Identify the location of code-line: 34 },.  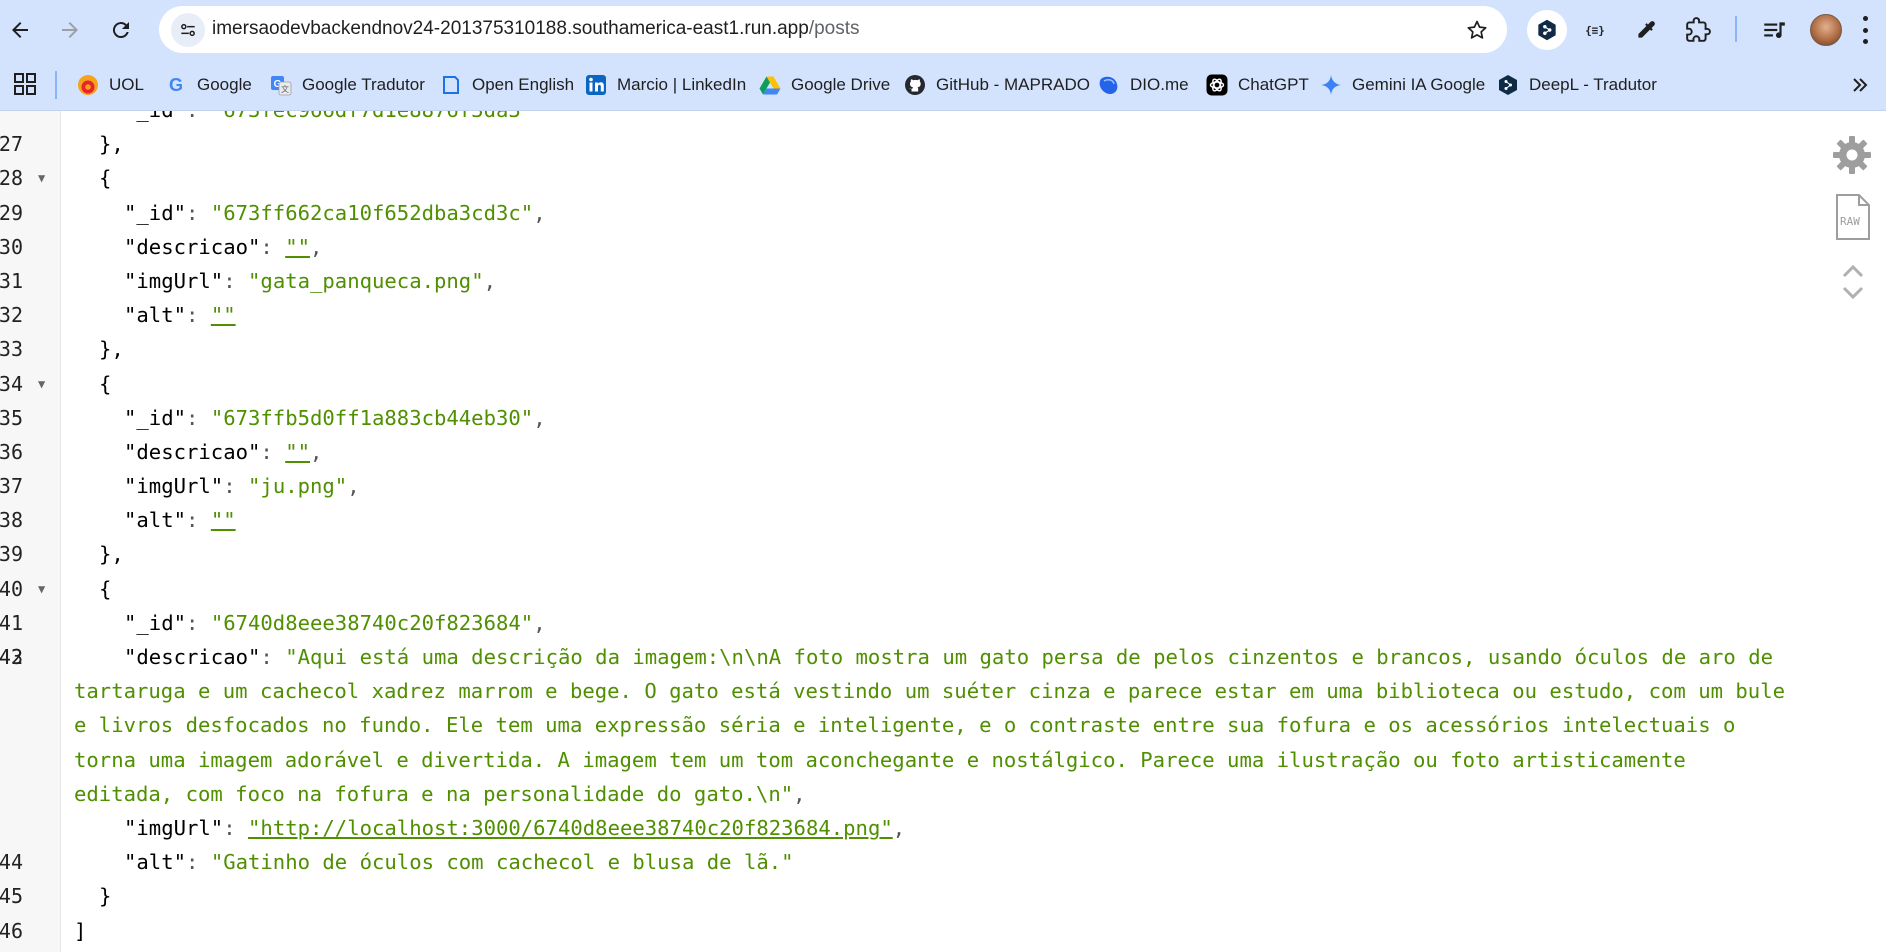
(943, 363).